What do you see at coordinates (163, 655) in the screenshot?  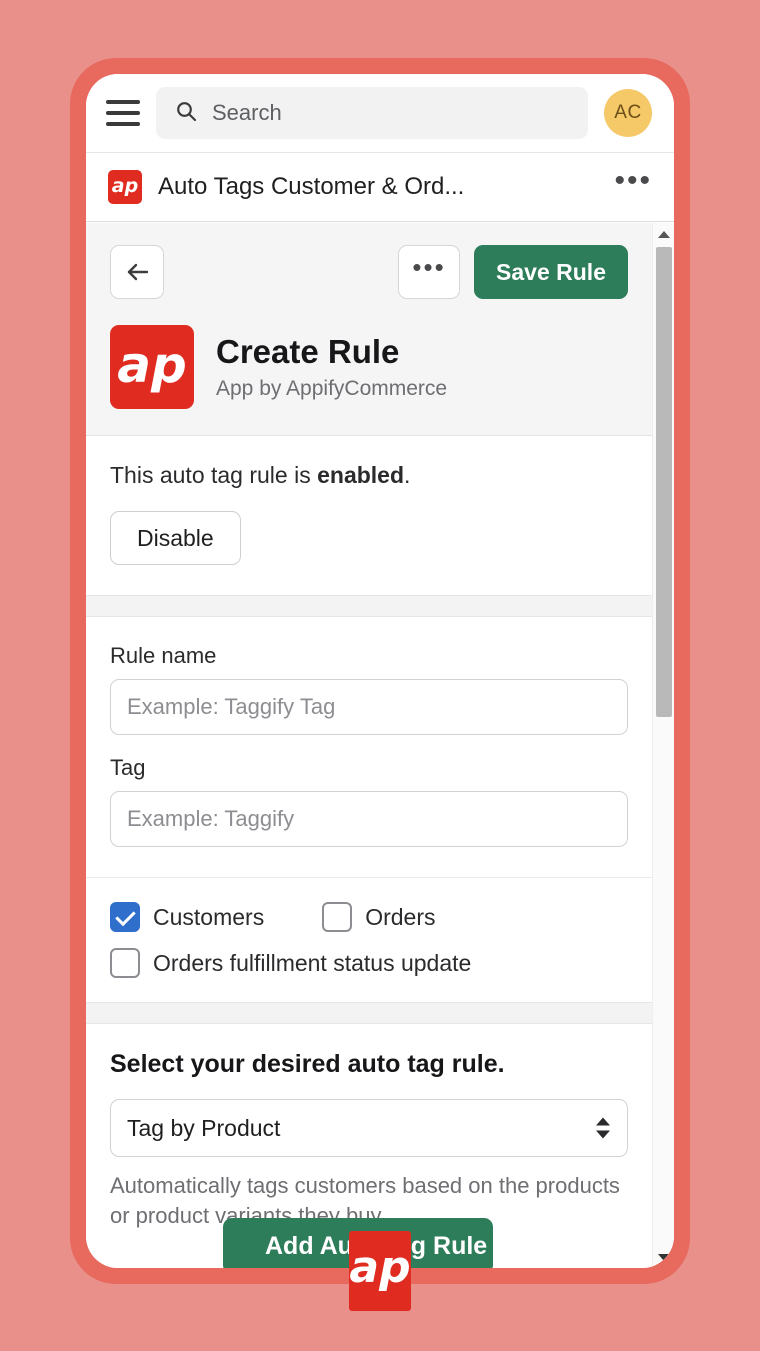 I see `rule-name-label: Rule name` at bounding box center [163, 655].